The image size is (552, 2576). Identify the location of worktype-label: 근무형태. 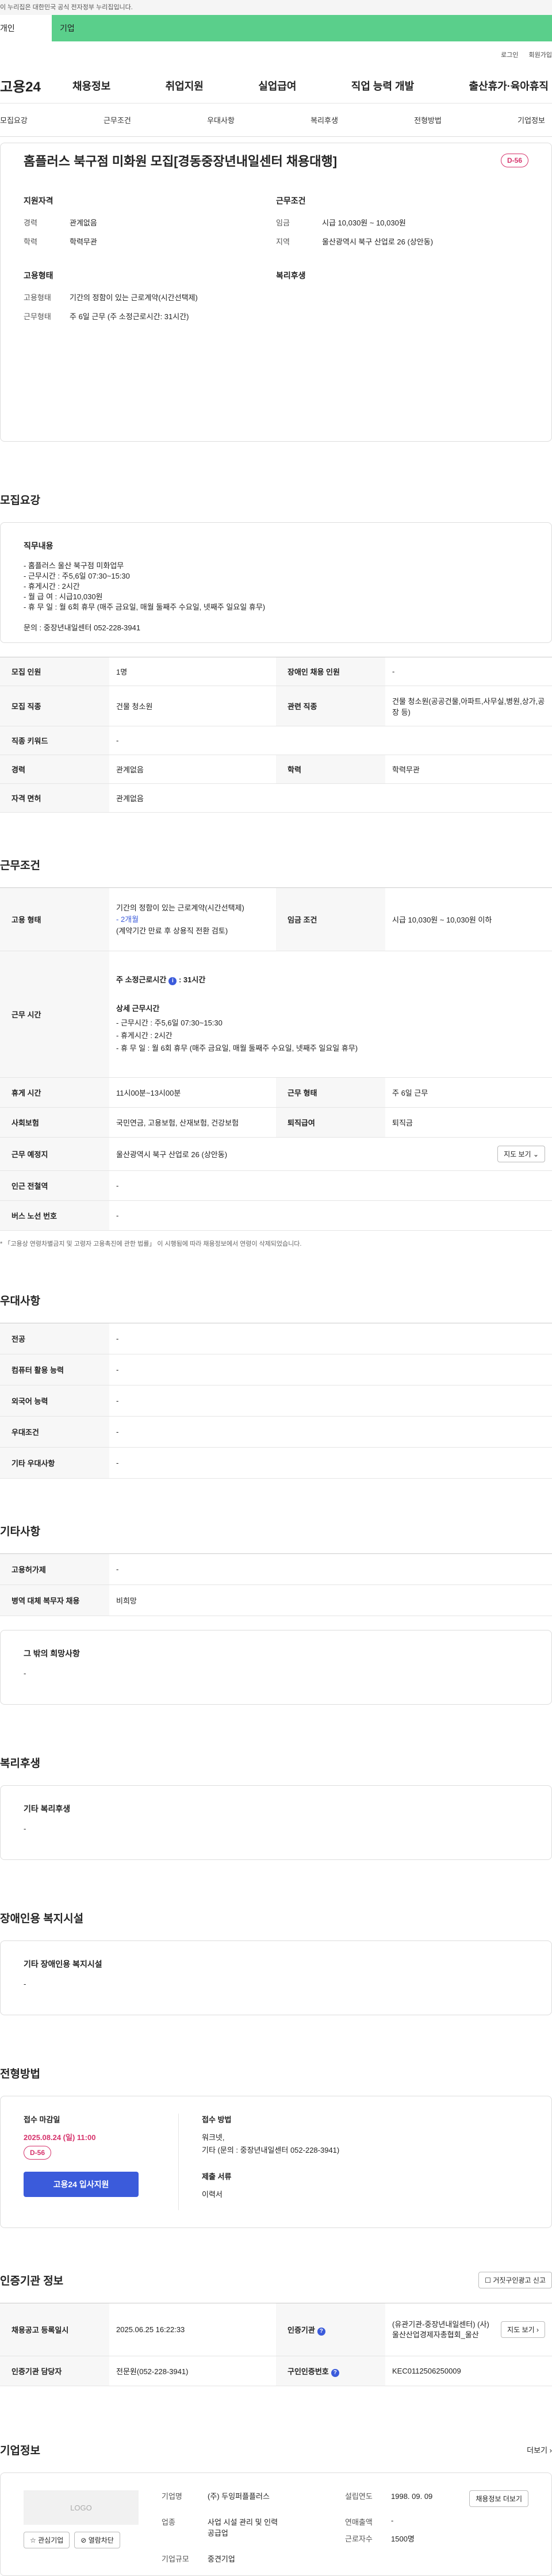
(37, 316).